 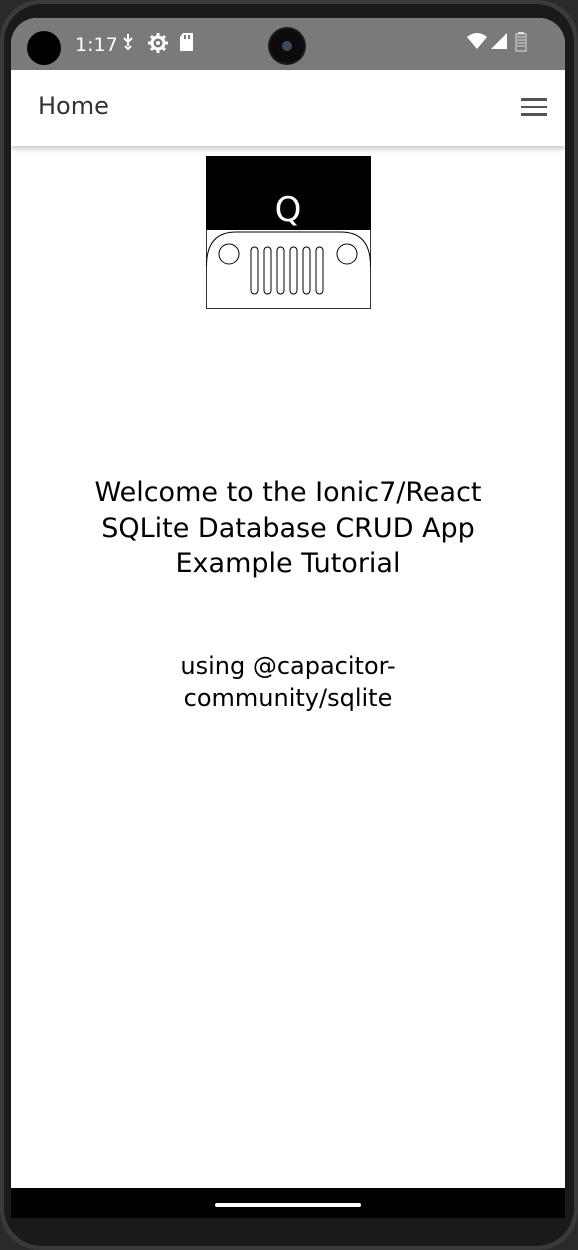 I want to click on system-navigation-bar, so click(x=288, y=1203).